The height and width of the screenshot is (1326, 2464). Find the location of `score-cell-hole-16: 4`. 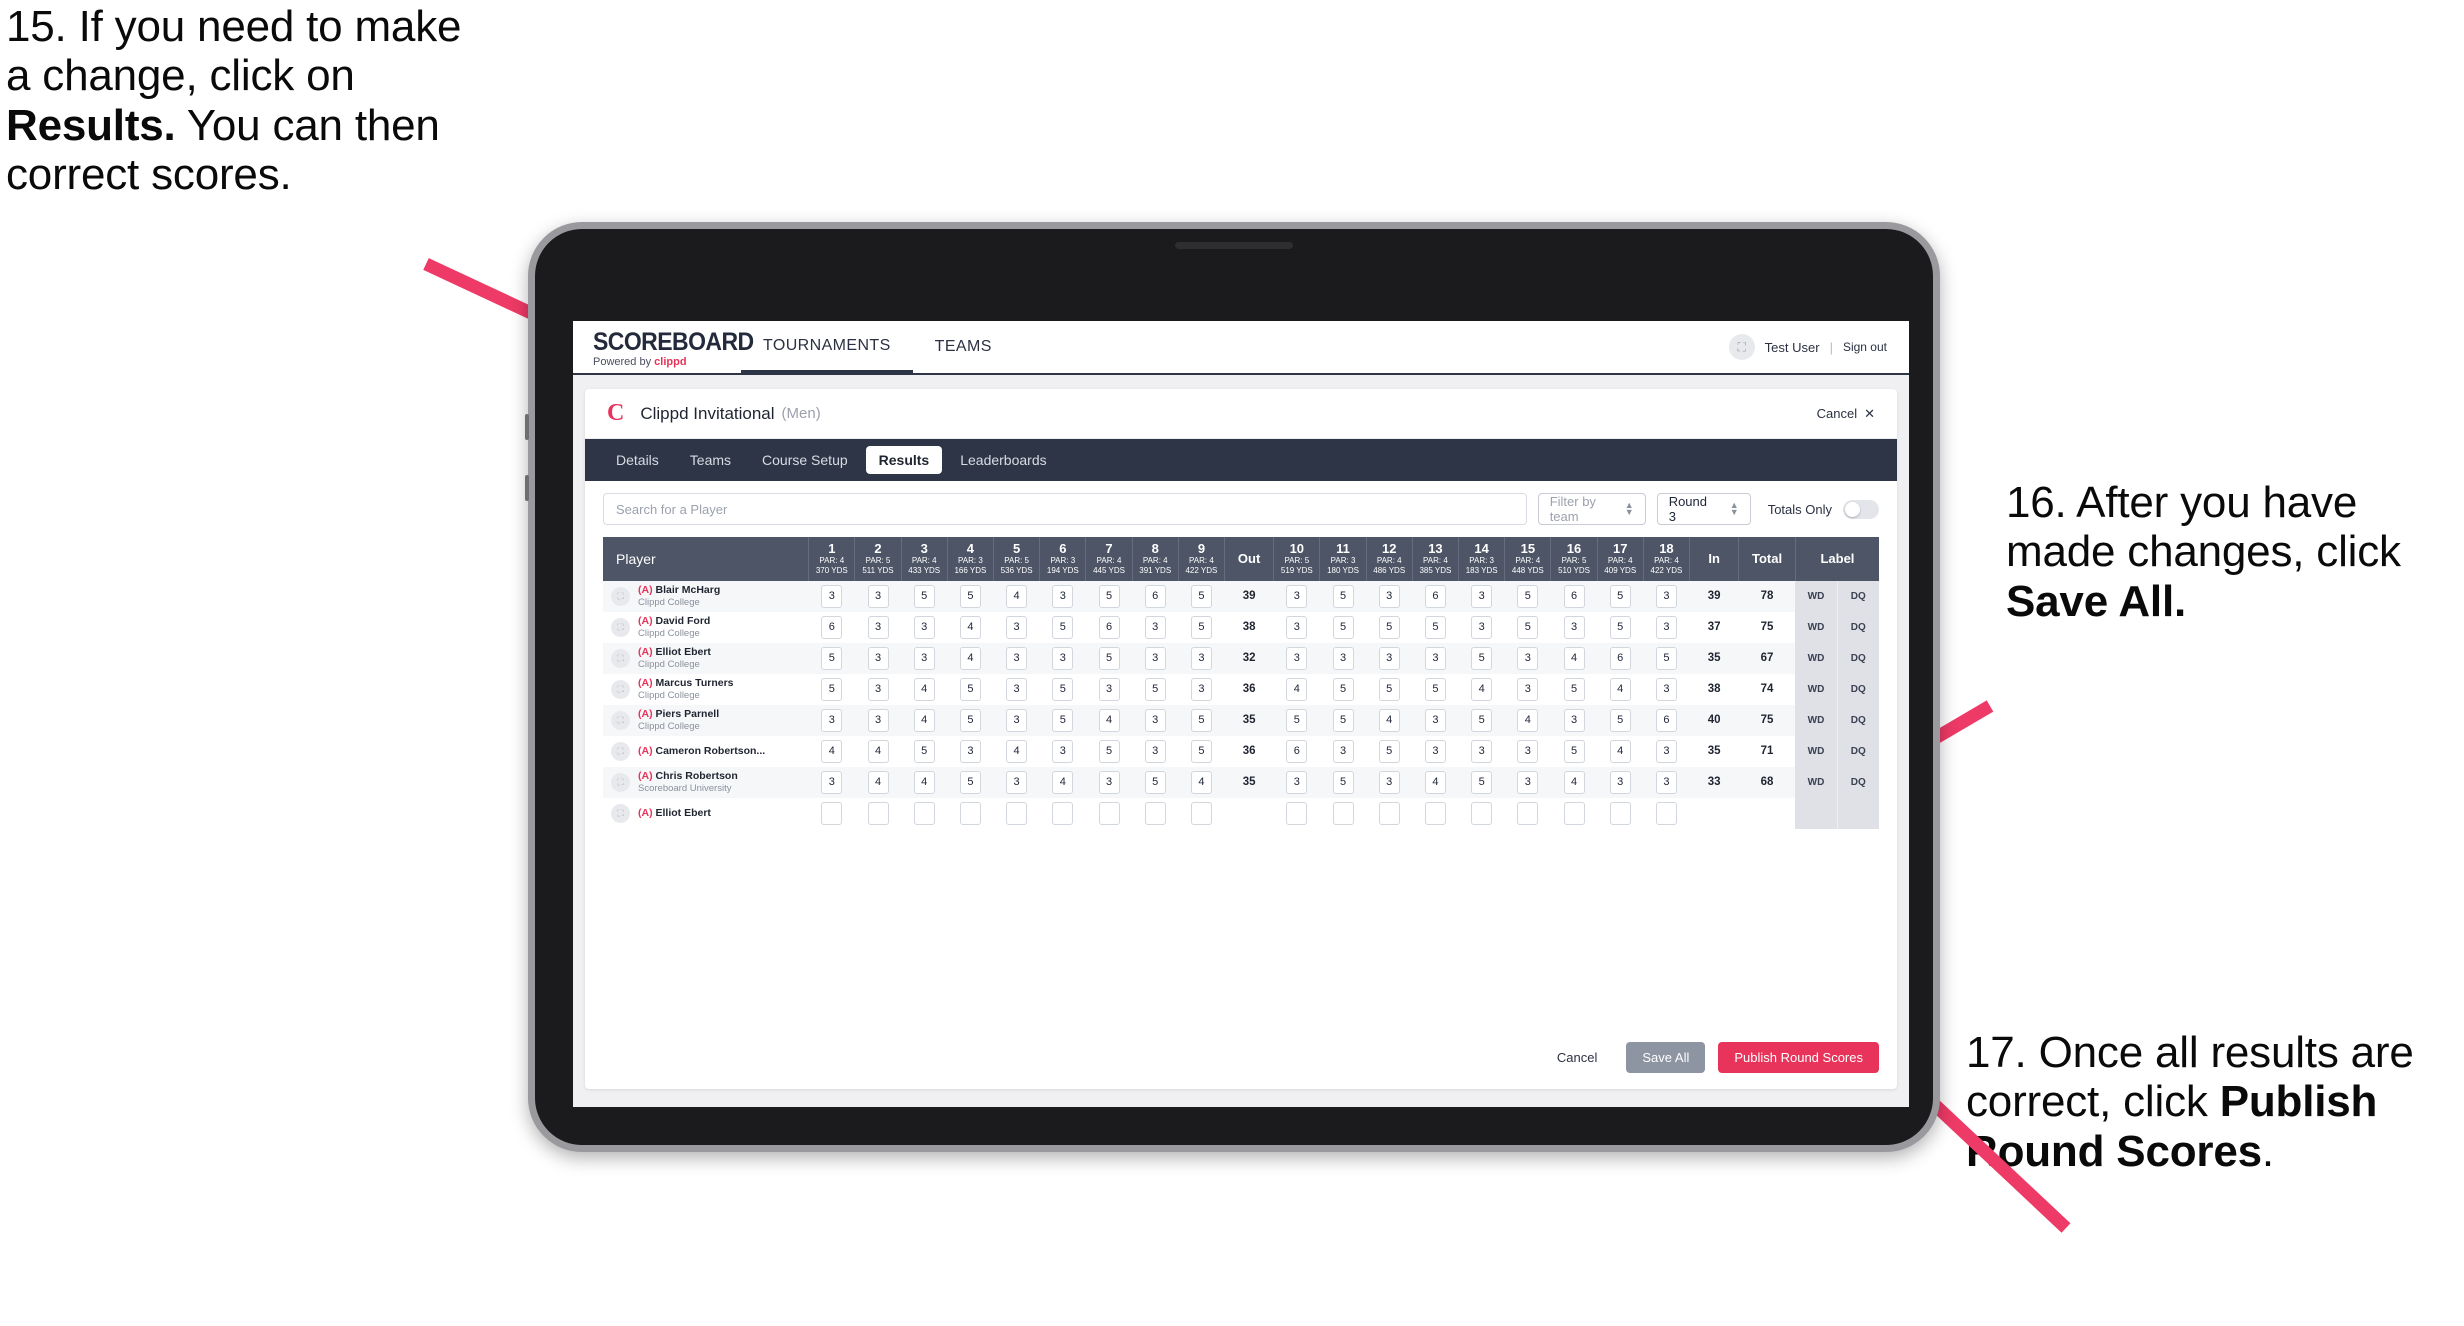

score-cell-hole-16: 4 is located at coordinates (1574, 782).